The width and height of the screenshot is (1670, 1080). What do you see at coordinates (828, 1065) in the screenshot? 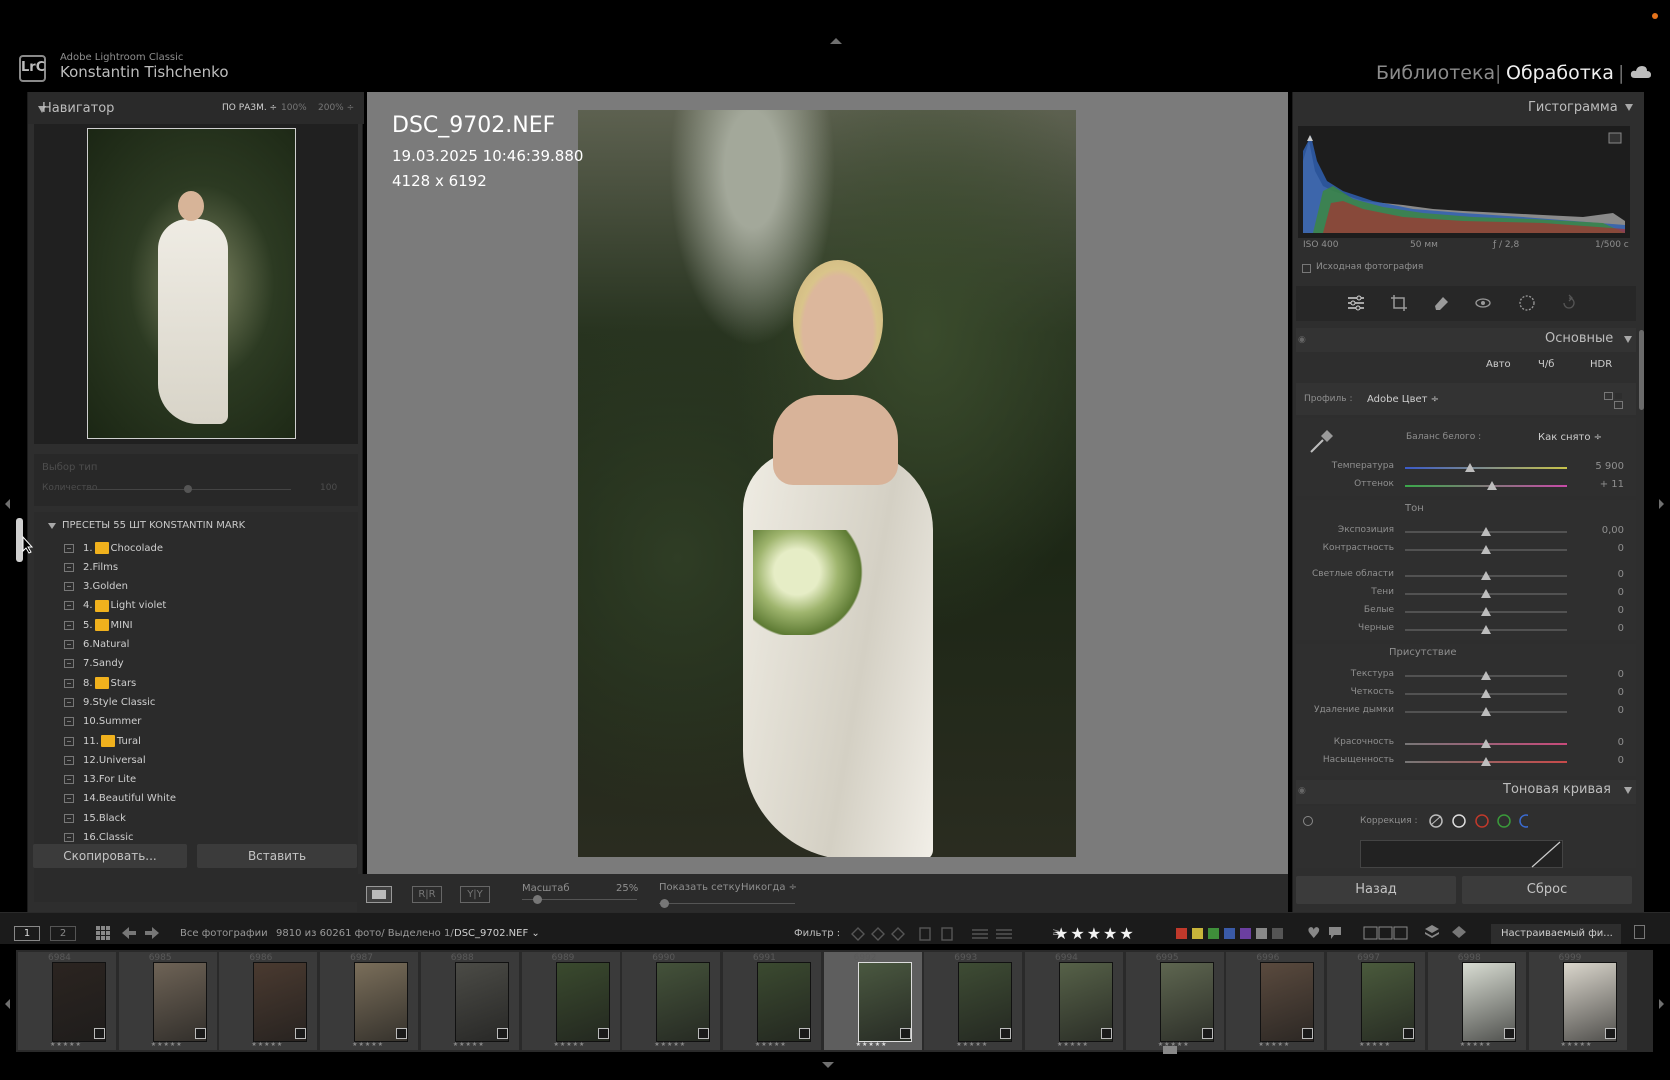
I see `collapse-bottom-panel-arrow` at bounding box center [828, 1065].